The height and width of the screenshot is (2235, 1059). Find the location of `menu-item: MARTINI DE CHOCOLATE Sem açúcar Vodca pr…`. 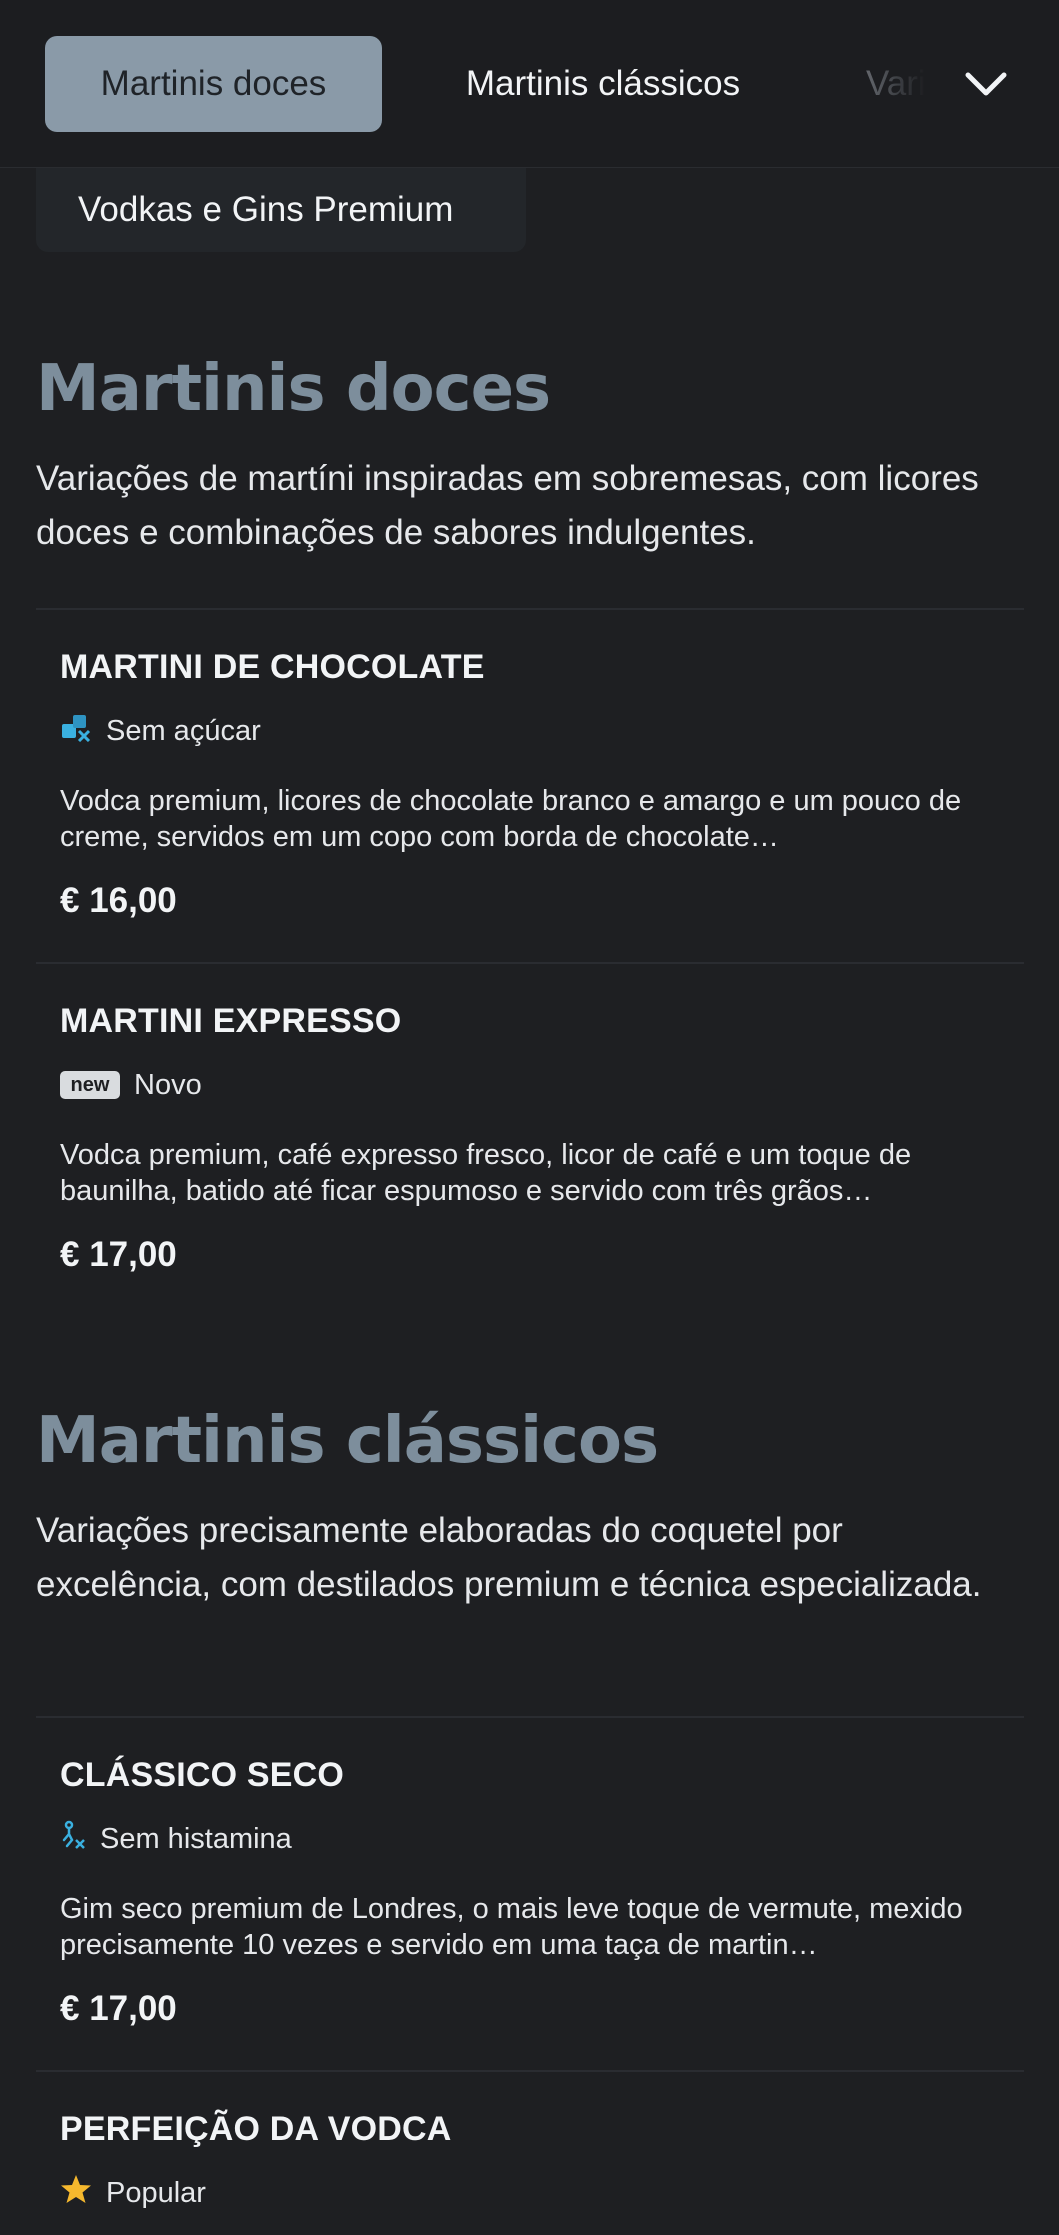

menu-item: MARTINI DE CHOCOLATE Sem açúcar Vodca pr… is located at coordinates (535, 784).